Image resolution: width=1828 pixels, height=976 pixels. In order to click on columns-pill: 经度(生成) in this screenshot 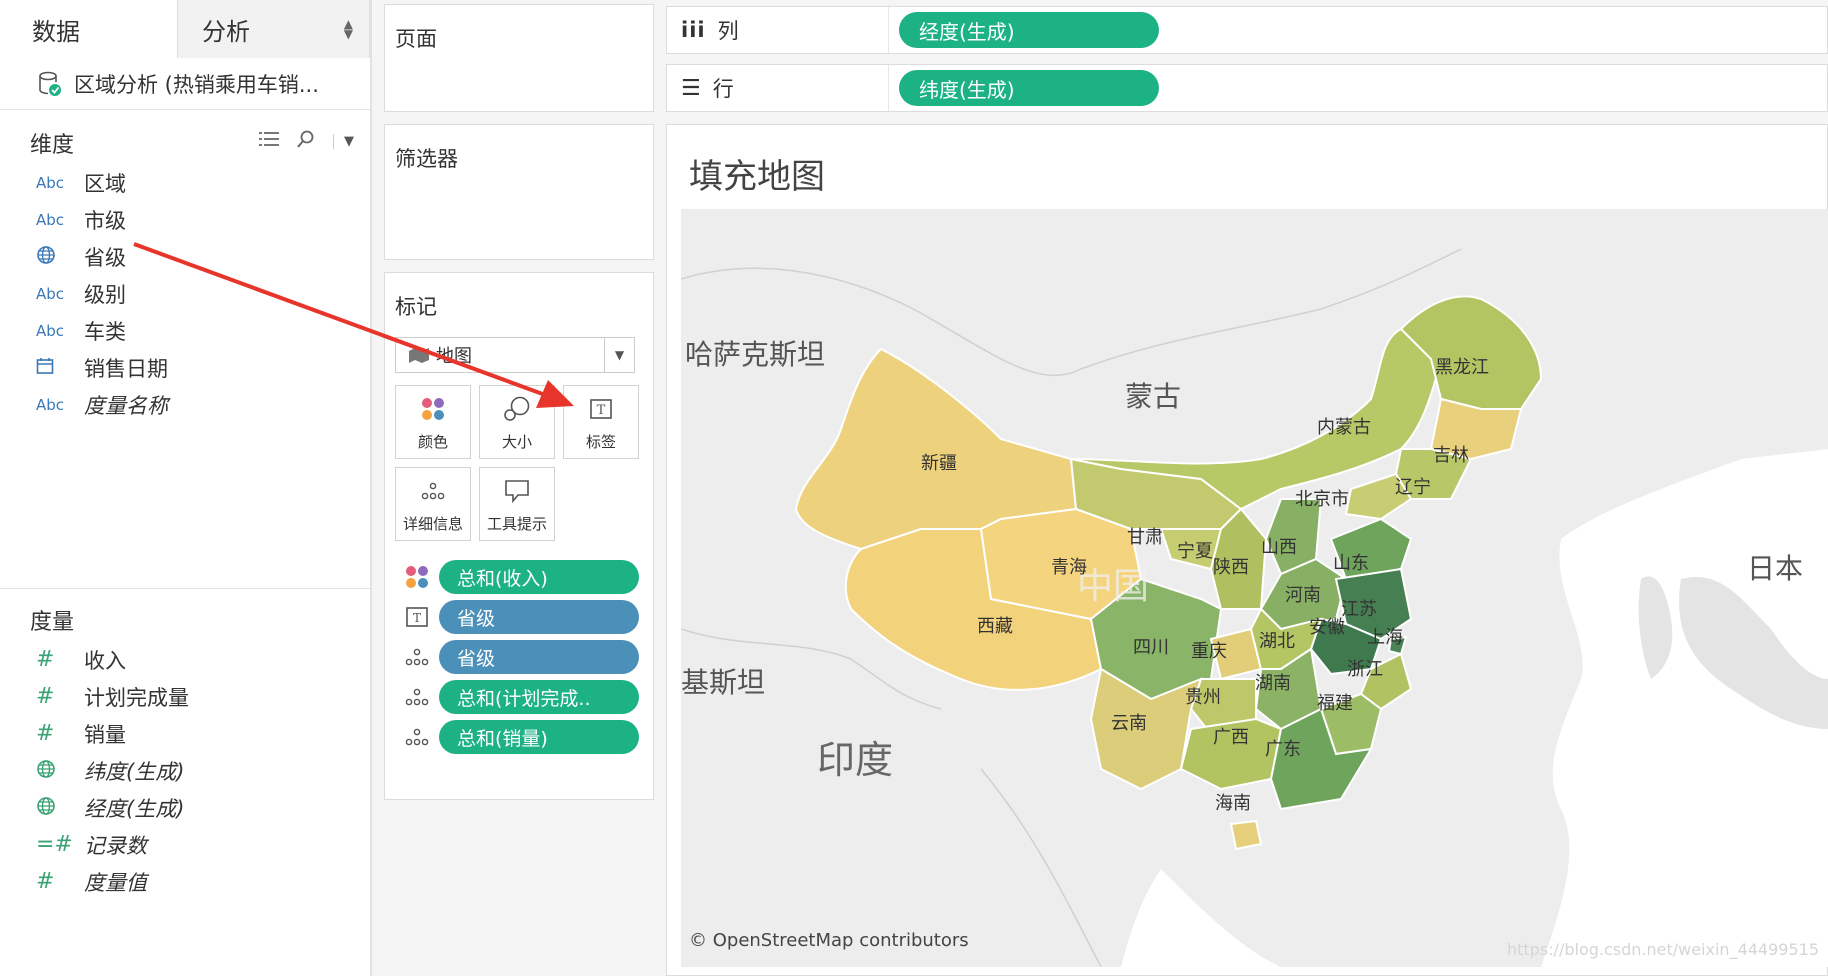, I will do `click(1029, 30)`.